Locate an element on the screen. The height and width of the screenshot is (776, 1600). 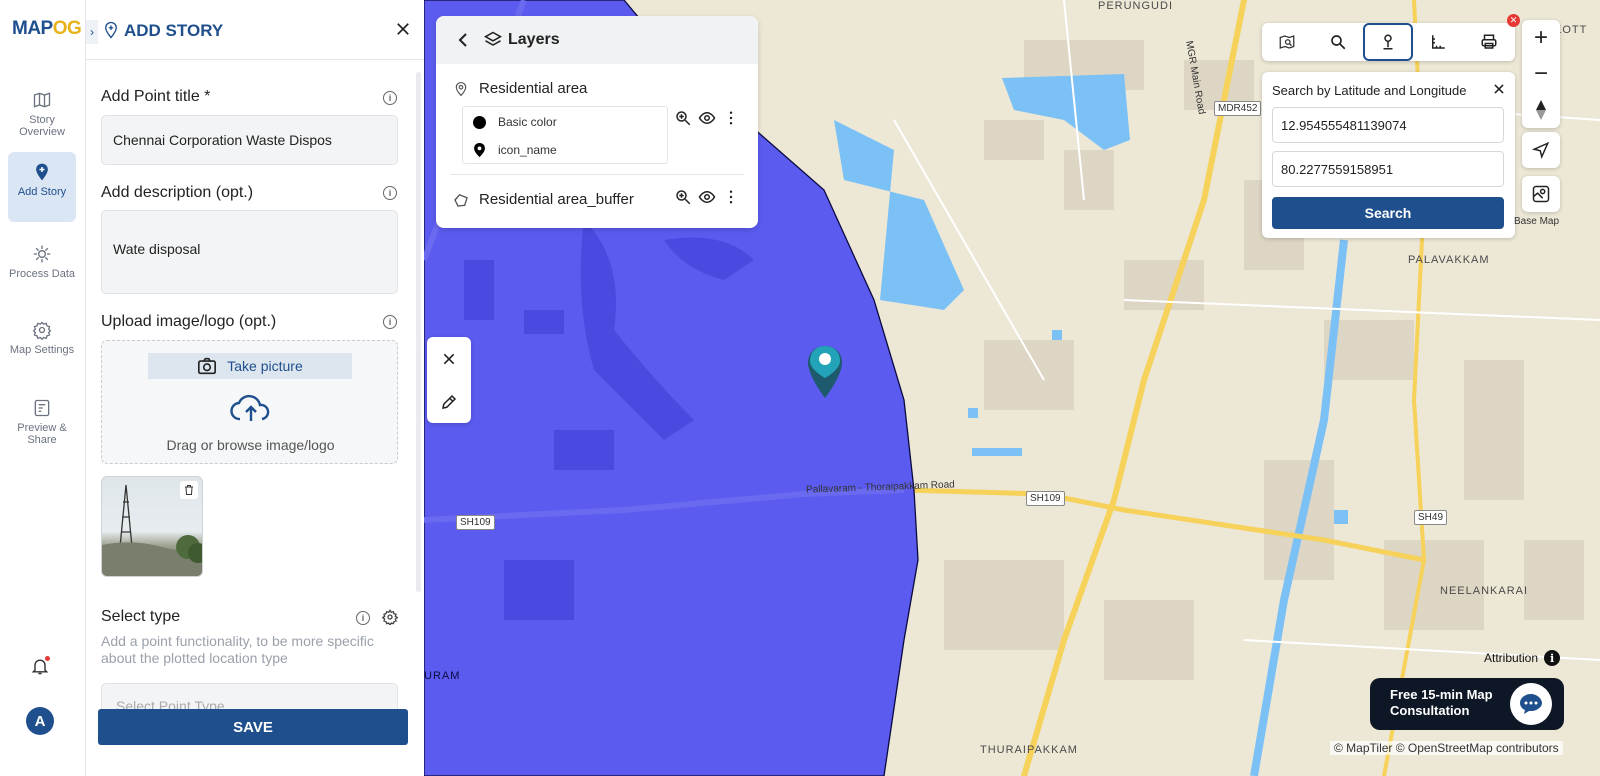
drag-text: Drag or browse image/logo is located at coordinates (250, 445).